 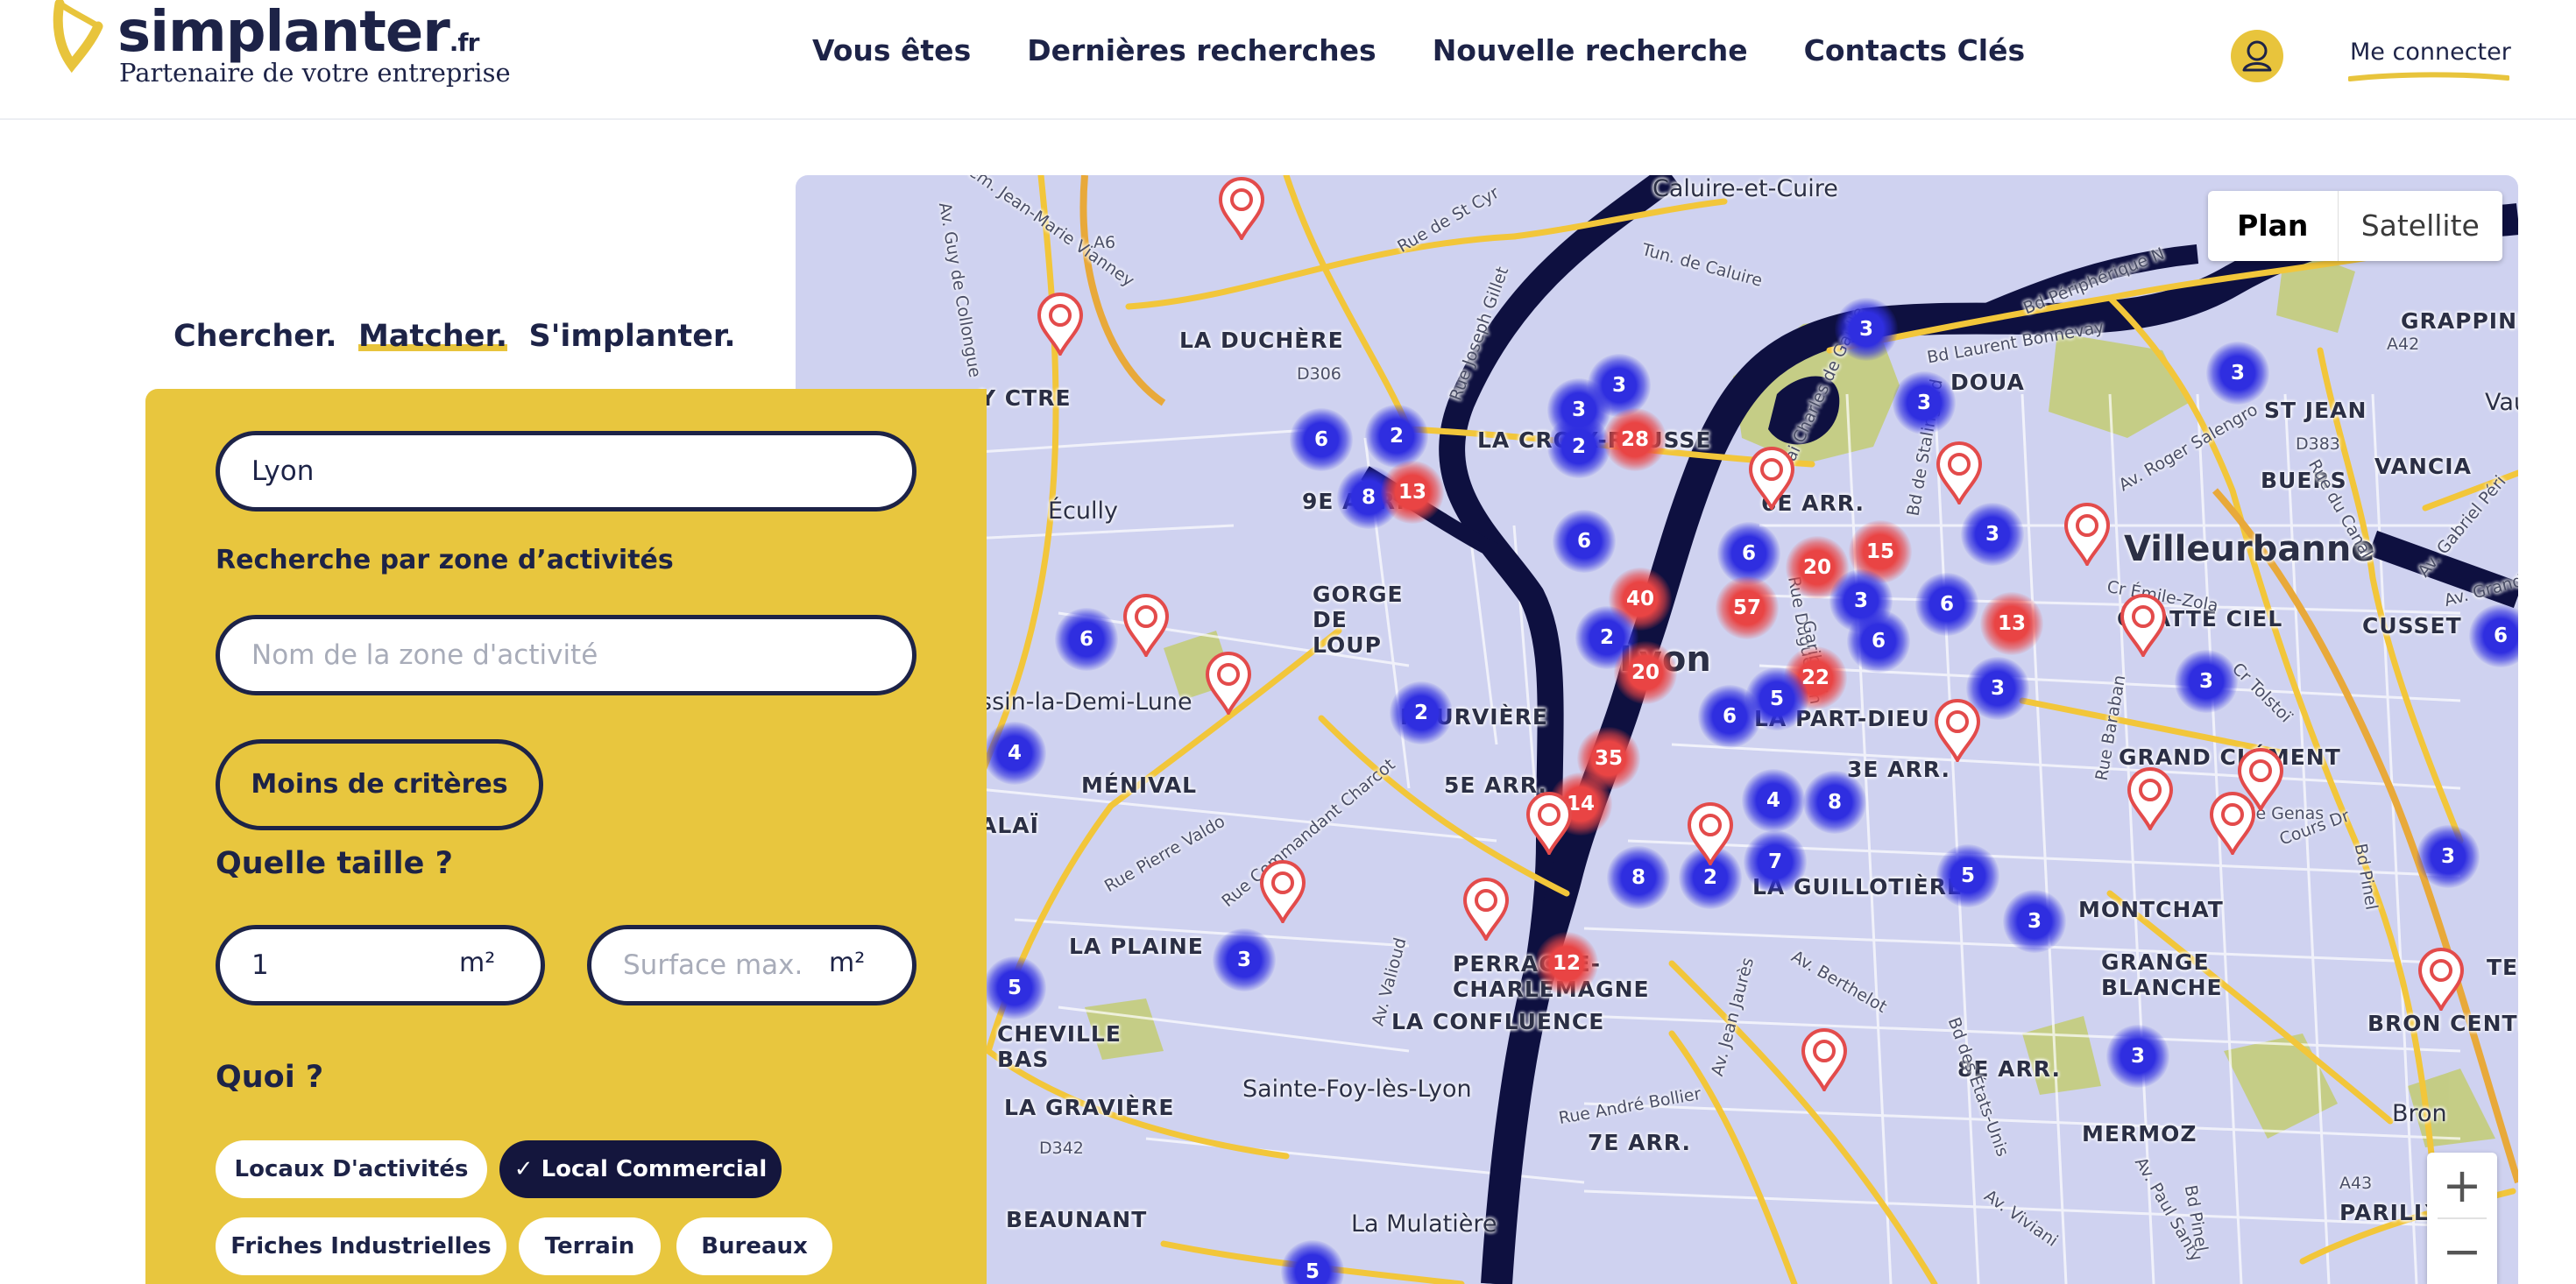 What do you see at coordinates (1077, 1219) in the screenshot?
I see `map-label: BEAUNANT` at bounding box center [1077, 1219].